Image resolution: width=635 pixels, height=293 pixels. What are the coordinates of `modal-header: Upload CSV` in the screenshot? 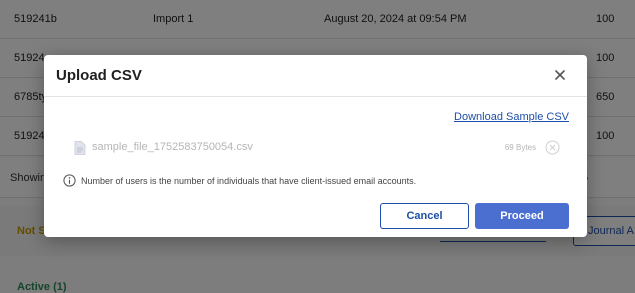 It's located at (315, 76).